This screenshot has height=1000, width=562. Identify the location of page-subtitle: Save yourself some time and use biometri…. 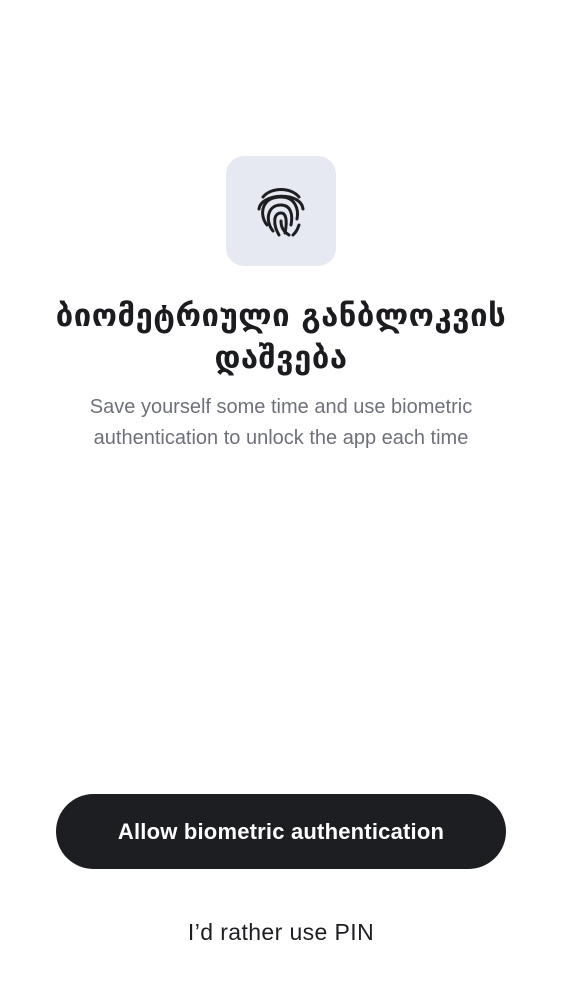
(281, 422).